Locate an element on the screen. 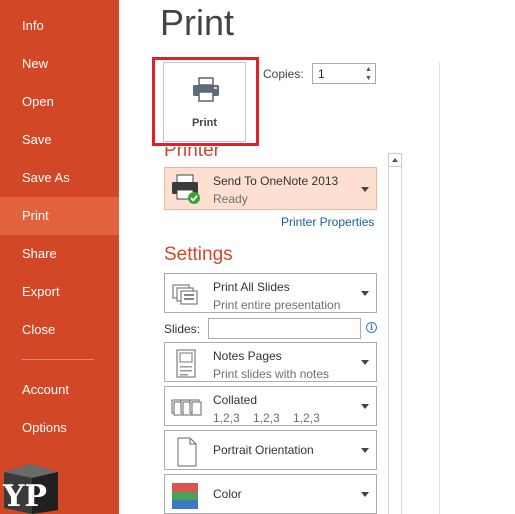 Image resolution: width=515 pixels, height=514 pixels. printer-status: Ready is located at coordinates (230, 199).